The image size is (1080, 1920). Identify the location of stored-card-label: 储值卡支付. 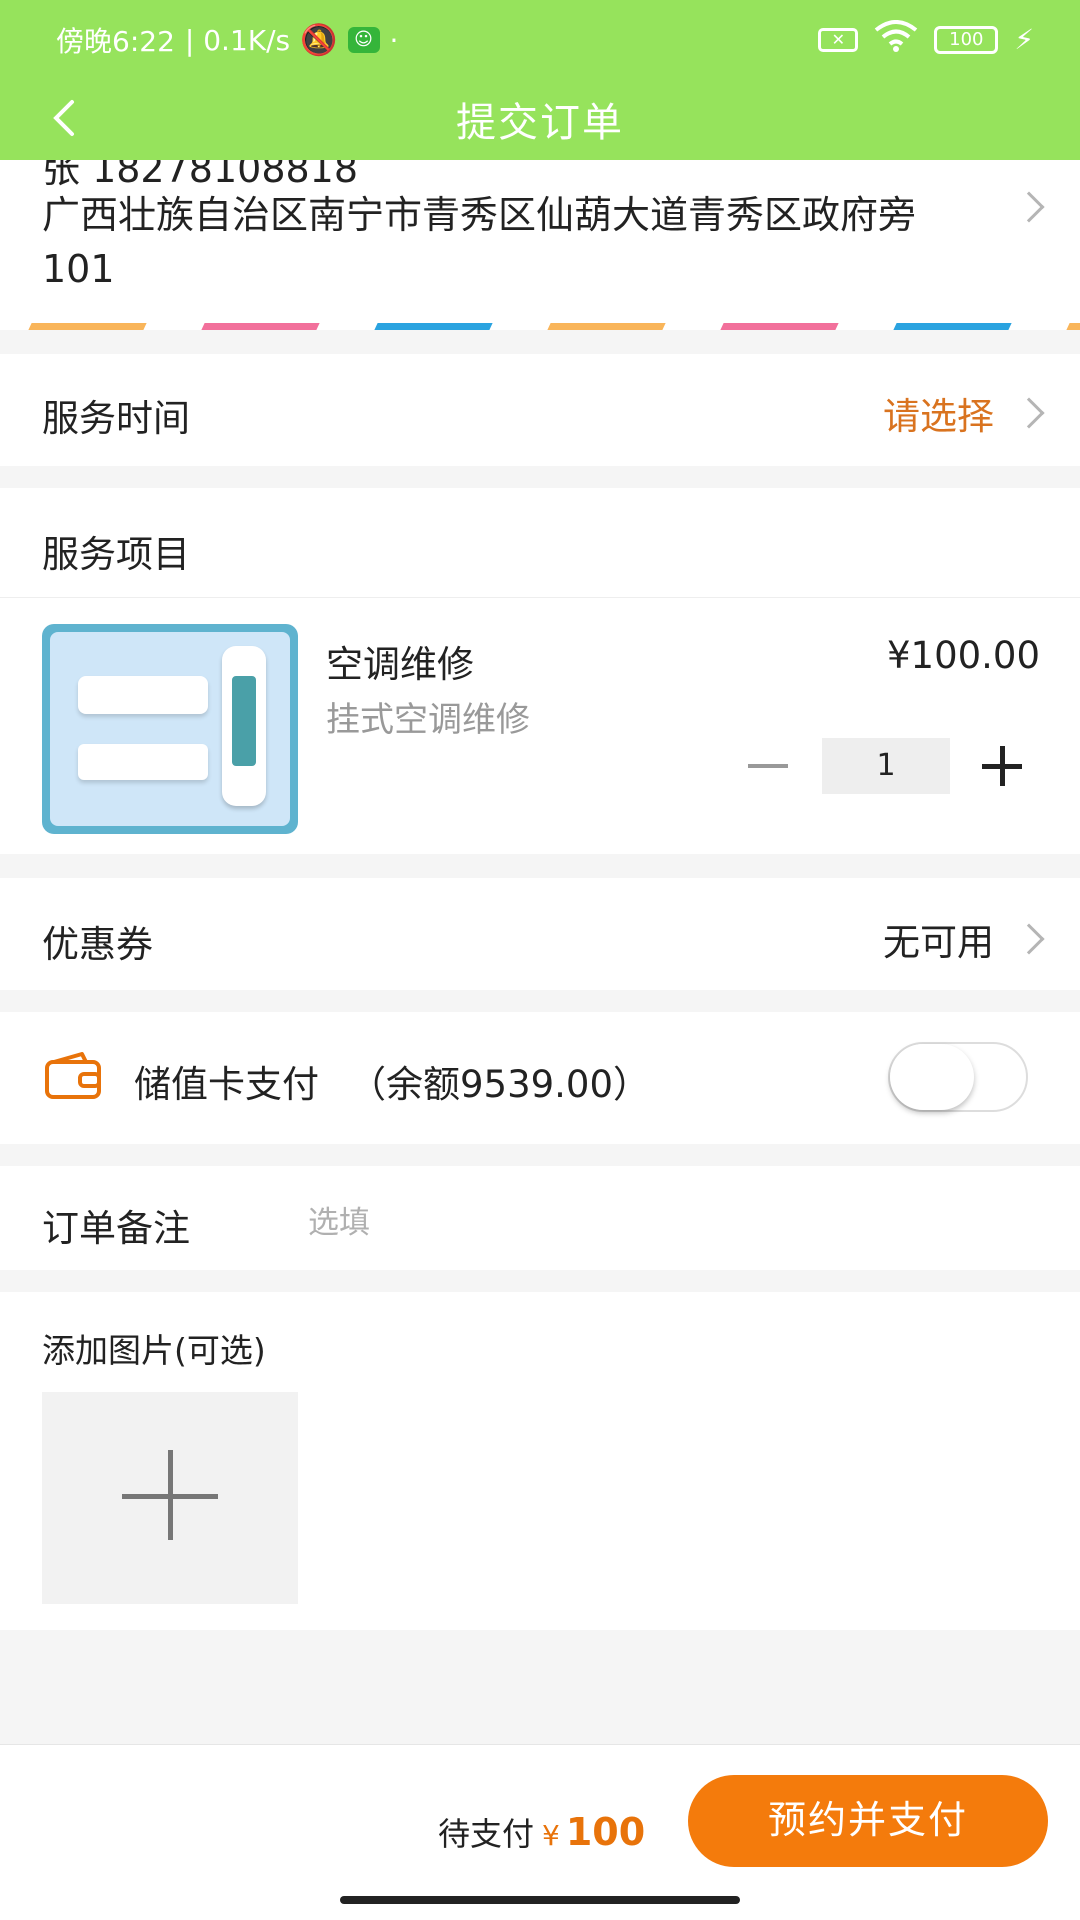
(226, 1084).